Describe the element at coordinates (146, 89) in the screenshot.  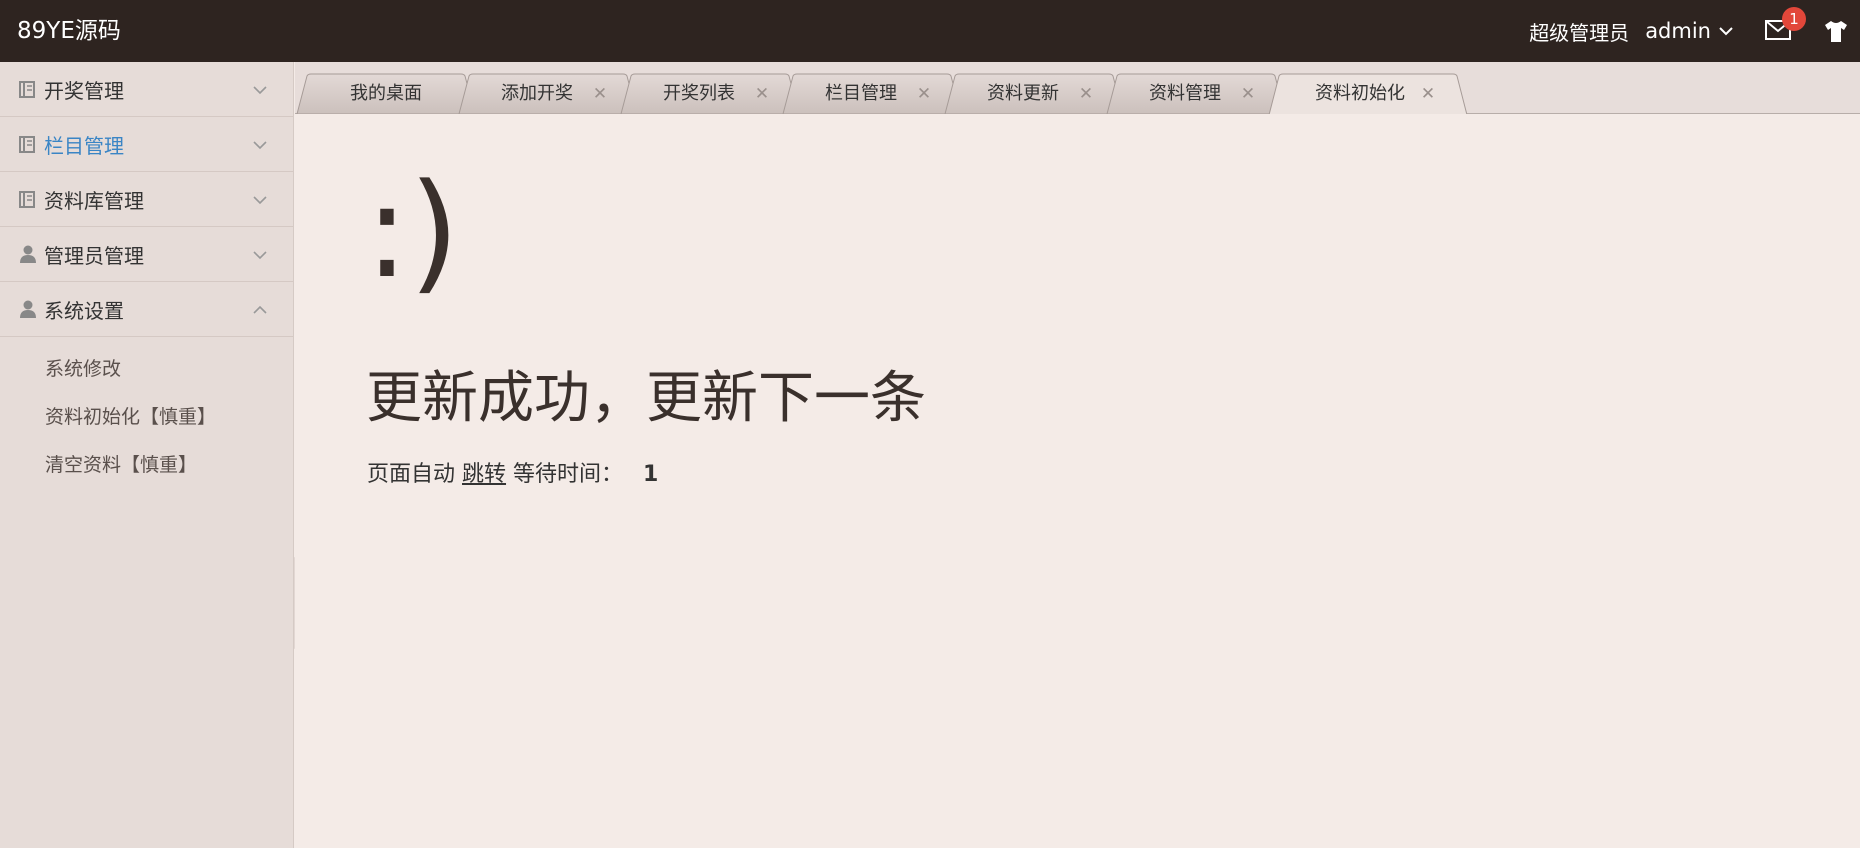
I see `sidebar-item-draw-management: 开奖管理` at that location.